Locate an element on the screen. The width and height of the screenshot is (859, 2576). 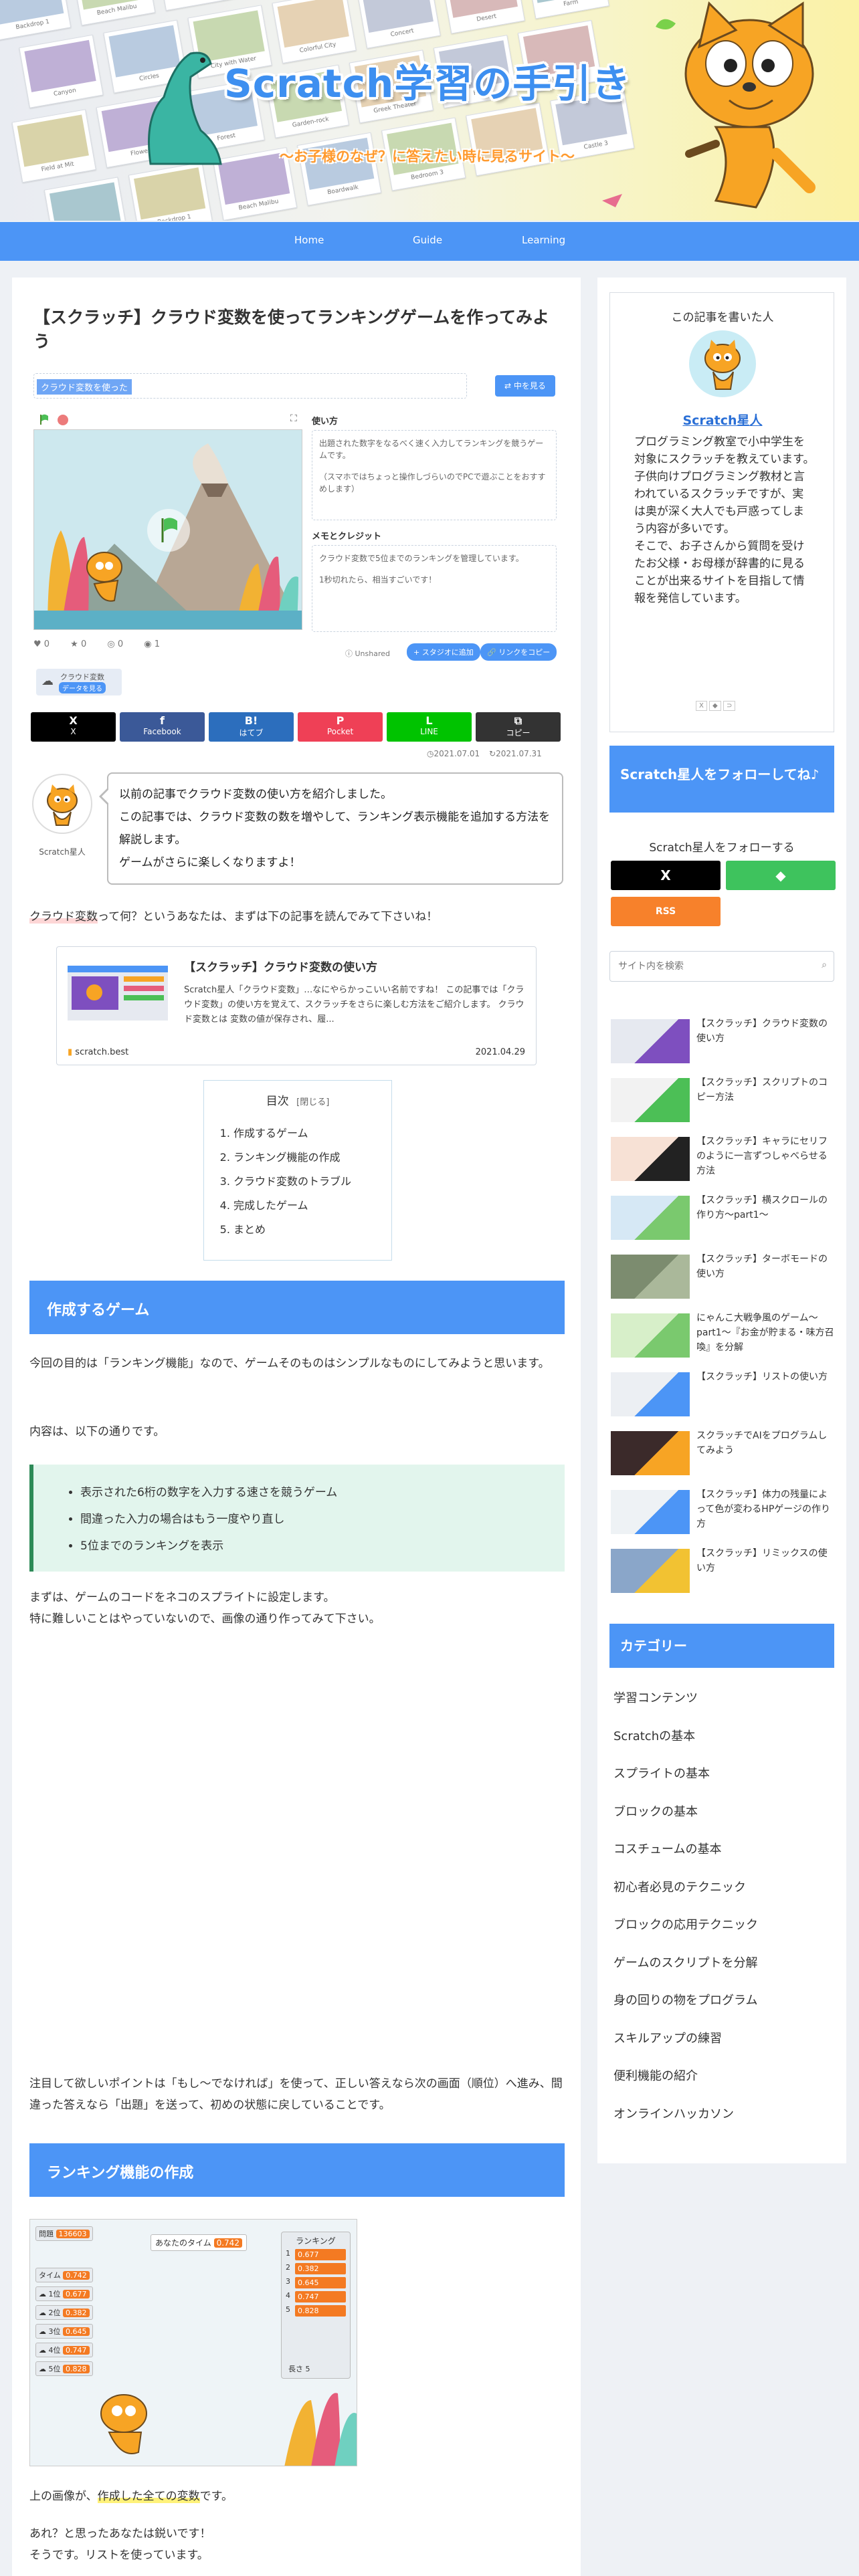
favorite-count: 0 is located at coordinates (84, 644).